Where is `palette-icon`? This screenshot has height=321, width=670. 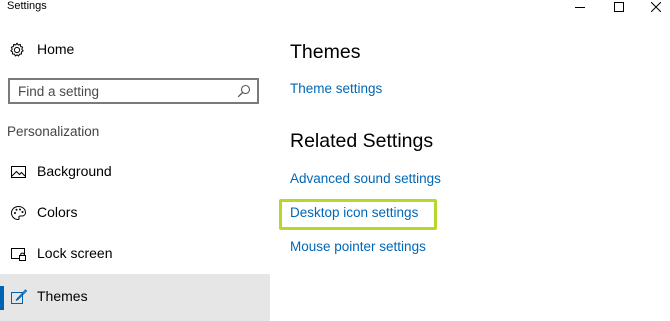
palette-icon is located at coordinates (18, 213).